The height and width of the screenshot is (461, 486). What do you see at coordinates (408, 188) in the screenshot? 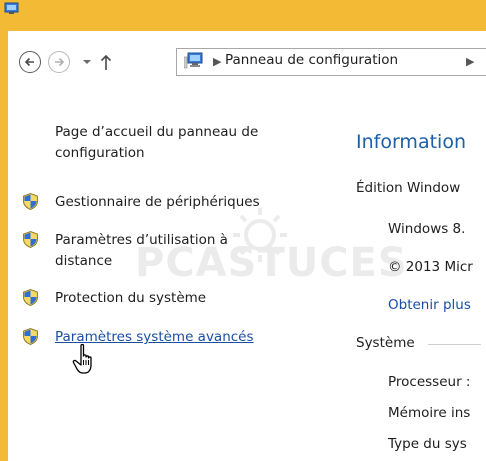
I see `edition-section-heading: Édition Window` at bounding box center [408, 188].